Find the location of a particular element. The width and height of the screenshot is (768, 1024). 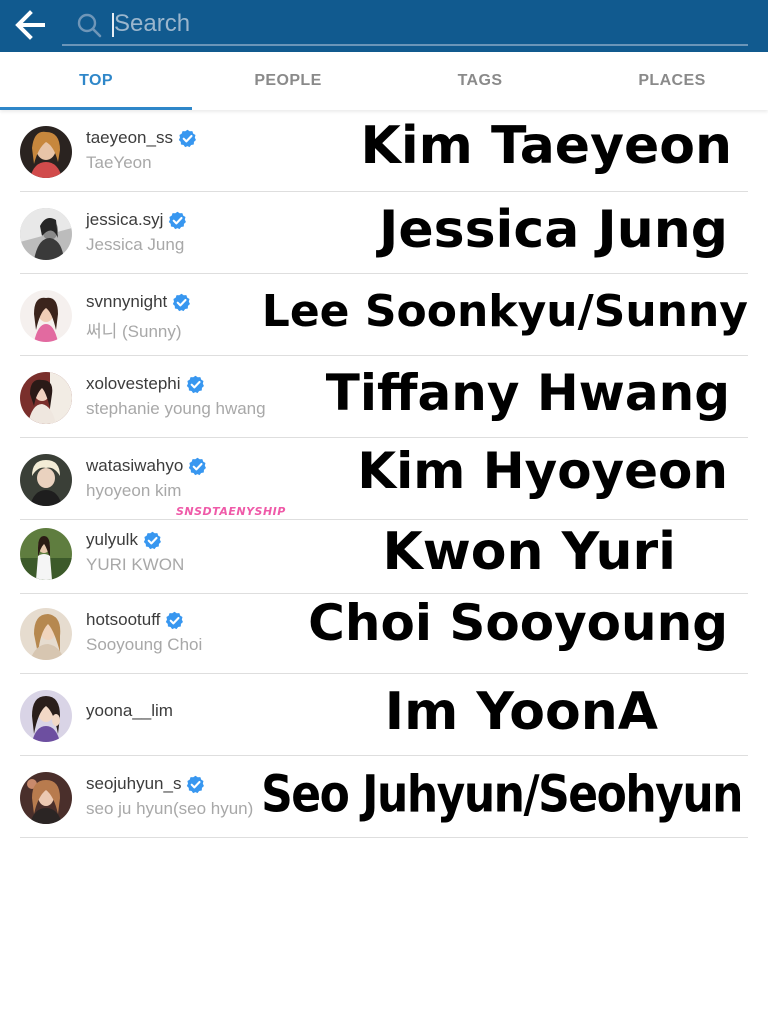

username: watasiwahyo is located at coordinates (134, 466).